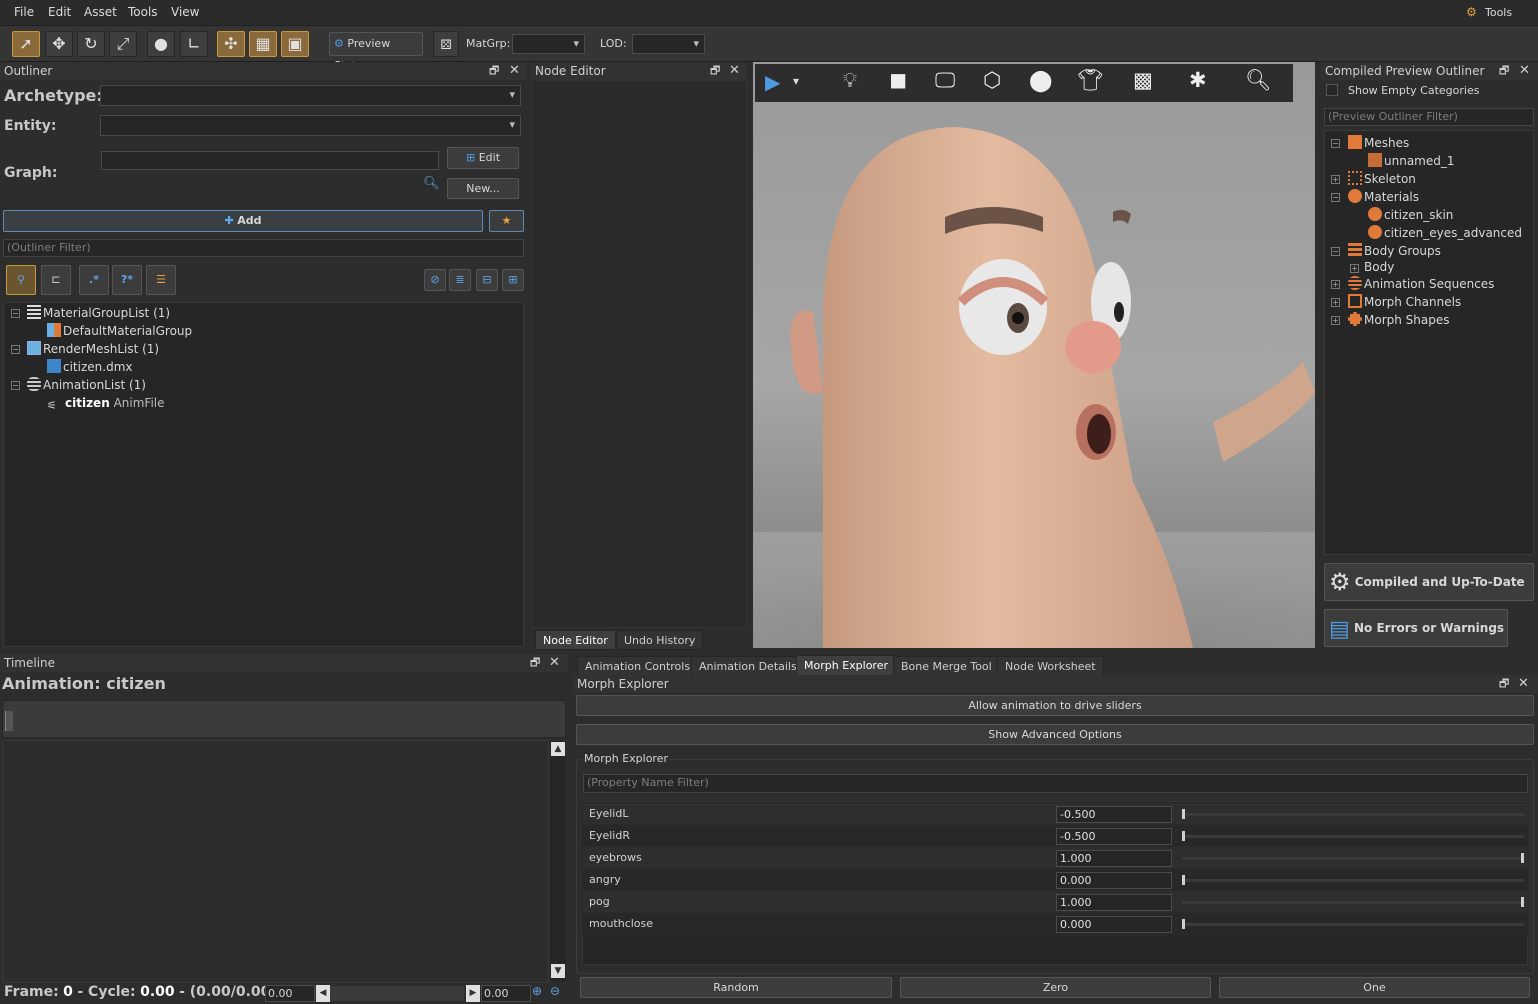  Describe the element at coordinates (194, 44) in the screenshot. I see `axis-tool-button: ∟` at that location.